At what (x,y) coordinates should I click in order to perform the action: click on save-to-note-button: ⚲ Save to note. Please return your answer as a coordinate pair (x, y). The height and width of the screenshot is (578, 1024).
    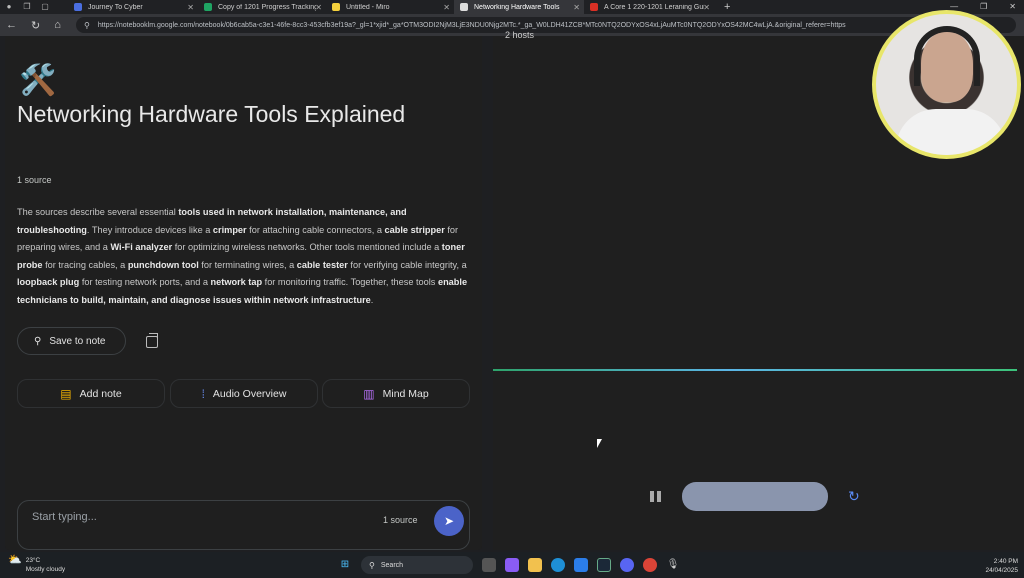
    Looking at the image, I should click on (71, 341).